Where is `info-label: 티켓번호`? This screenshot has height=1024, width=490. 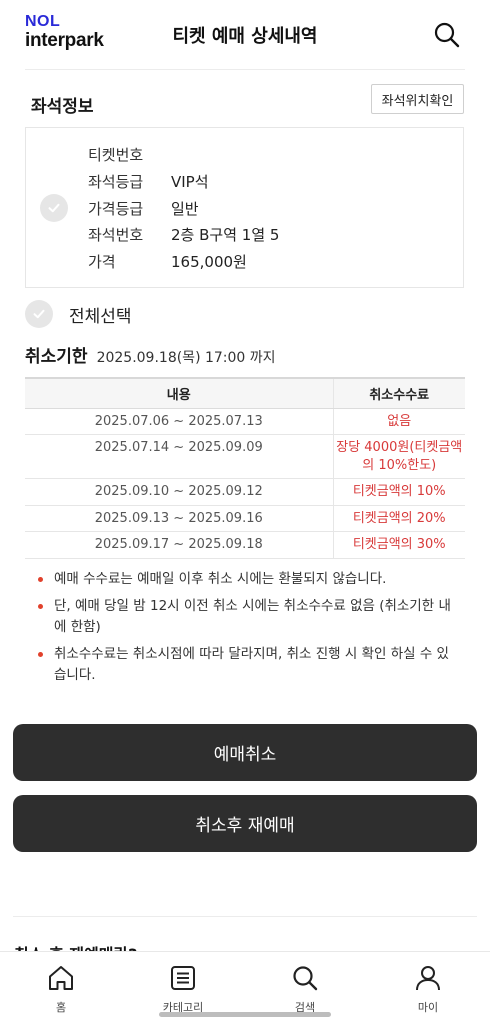 info-label: 티켓번호 is located at coordinates (116, 155).